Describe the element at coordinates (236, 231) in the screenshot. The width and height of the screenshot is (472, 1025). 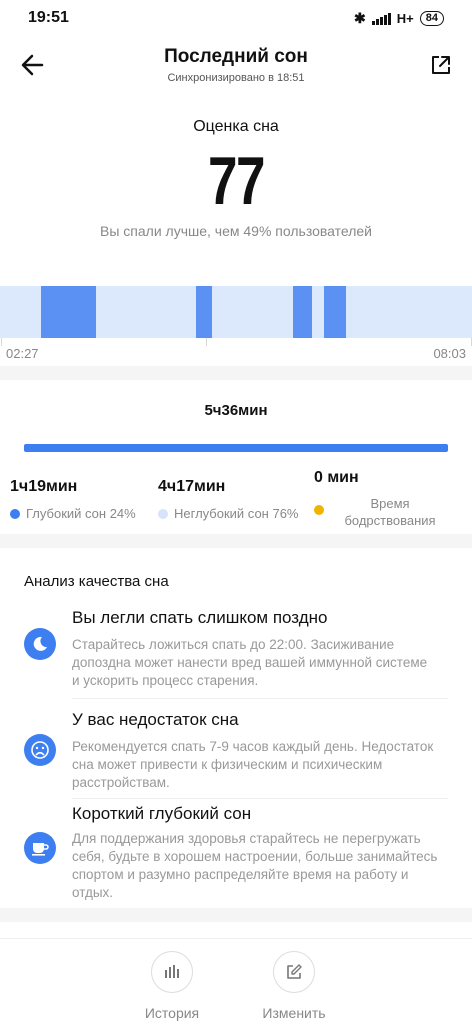
I see `score-comparison: Вы спали лучше, чем 49% пользователей` at that location.